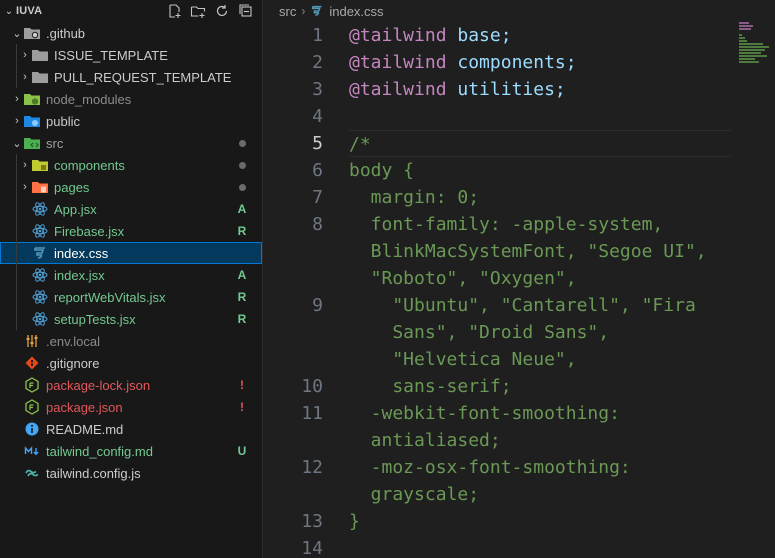 Image resolution: width=775 pixels, height=558 pixels. I want to click on nodejs-icon, so click(32, 407).